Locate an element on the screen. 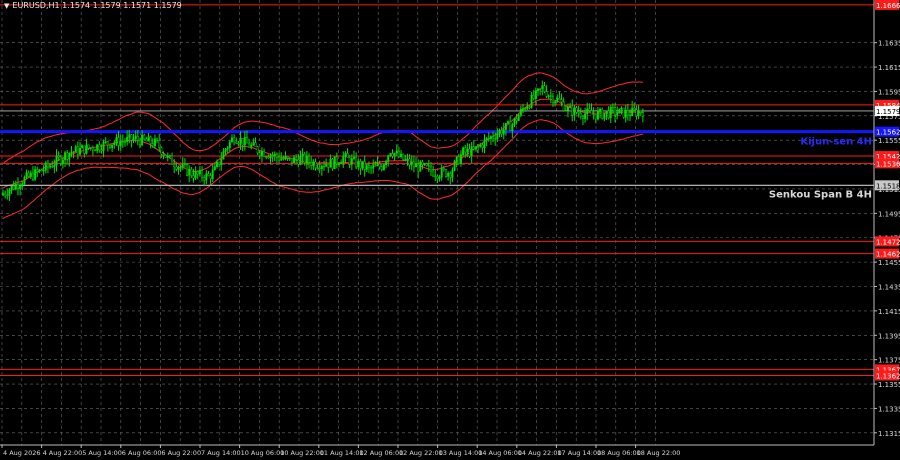  x-tick-label: 12 Aug 06:00 is located at coordinates (381, 453).